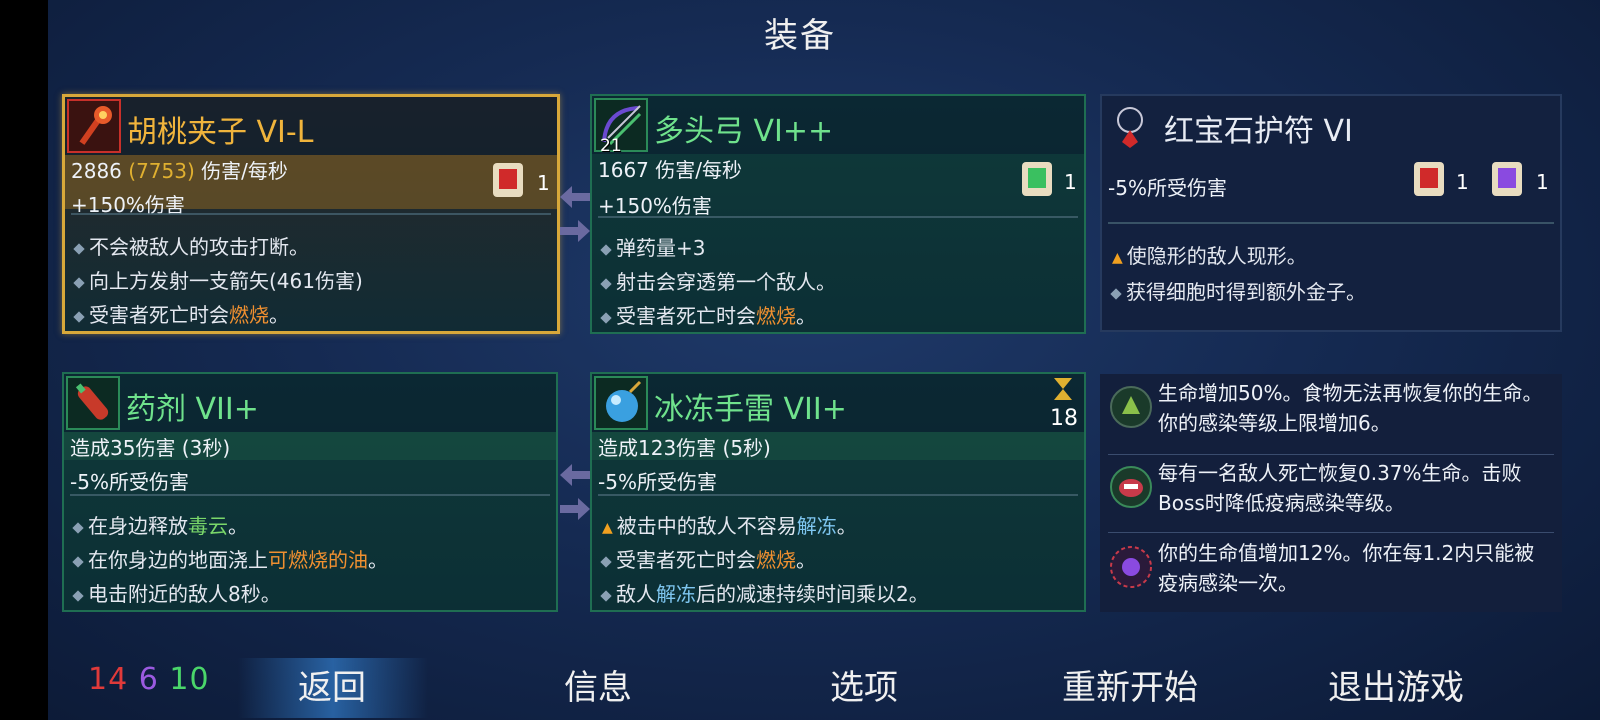 The width and height of the screenshot is (1600, 720). What do you see at coordinates (621, 127) in the screenshot?
I see `bow-icon: 21` at bounding box center [621, 127].